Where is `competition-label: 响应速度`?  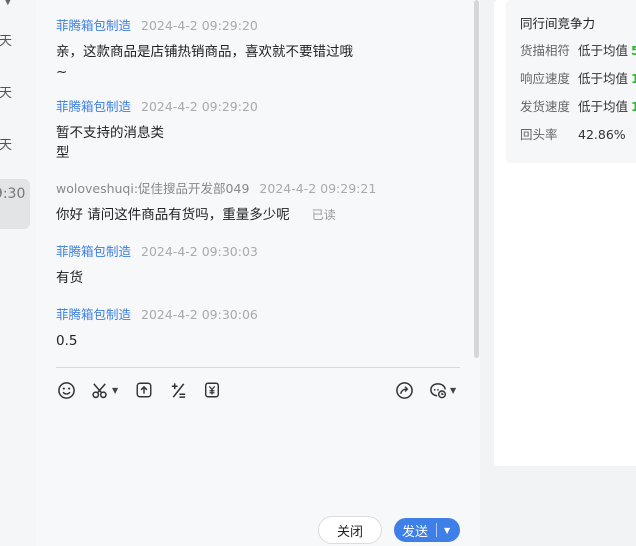 competition-label: 响应速度 is located at coordinates (545, 78).